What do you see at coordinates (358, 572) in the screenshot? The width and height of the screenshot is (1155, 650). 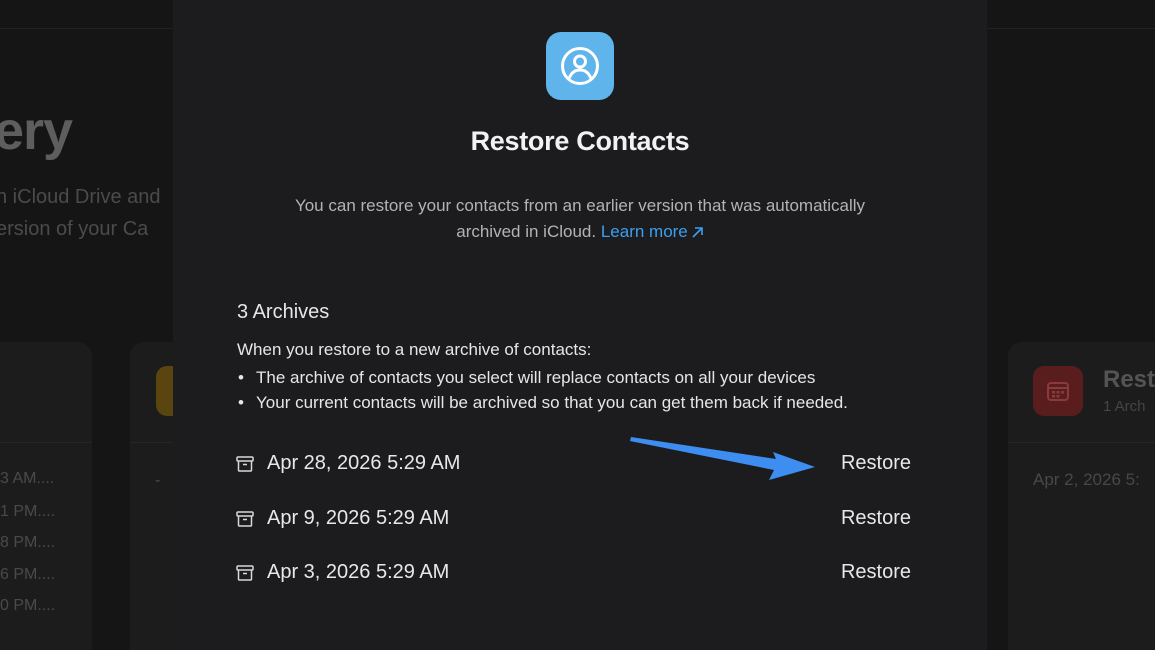 I see `archive-date: Apr 3, 2026 5:29 AM` at bounding box center [358, 572].